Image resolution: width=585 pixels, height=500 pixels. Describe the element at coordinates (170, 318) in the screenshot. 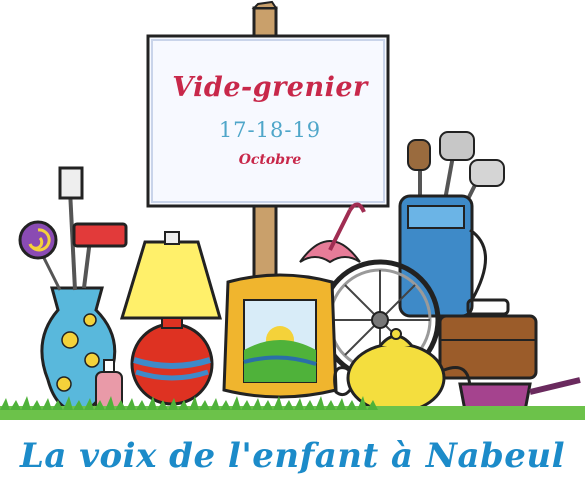

I see `table-lamp-icon` at that location.